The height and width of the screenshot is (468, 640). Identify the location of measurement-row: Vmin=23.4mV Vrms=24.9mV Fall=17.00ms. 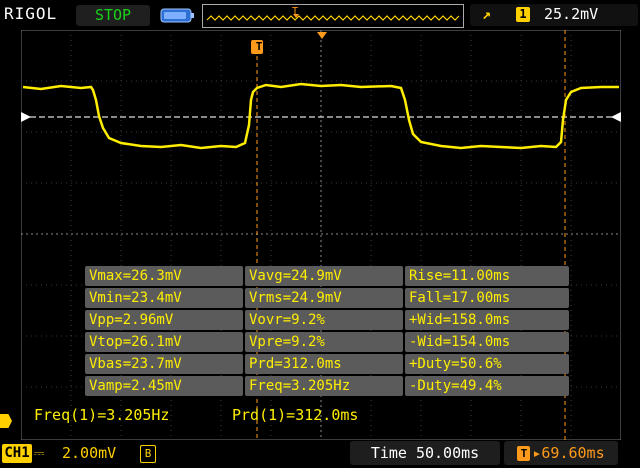
(327, 298).